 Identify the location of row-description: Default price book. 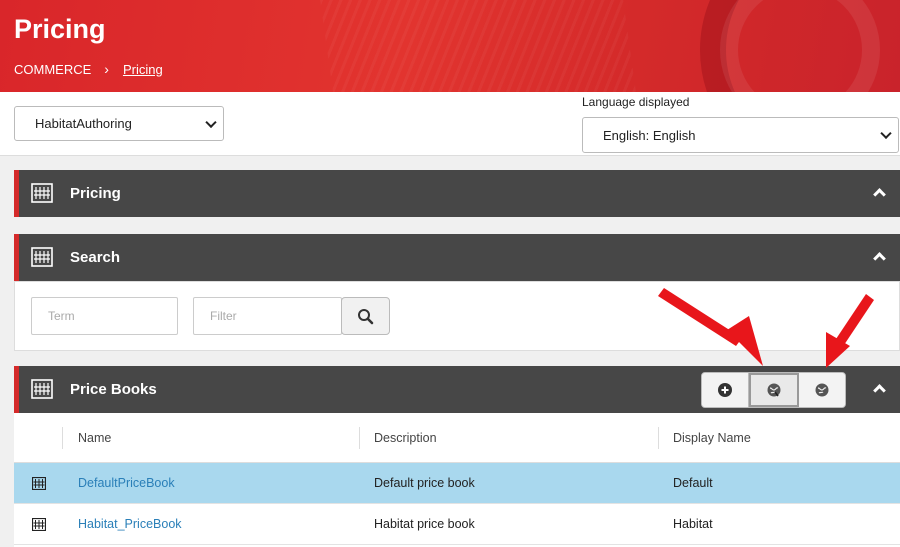
(424, 483).